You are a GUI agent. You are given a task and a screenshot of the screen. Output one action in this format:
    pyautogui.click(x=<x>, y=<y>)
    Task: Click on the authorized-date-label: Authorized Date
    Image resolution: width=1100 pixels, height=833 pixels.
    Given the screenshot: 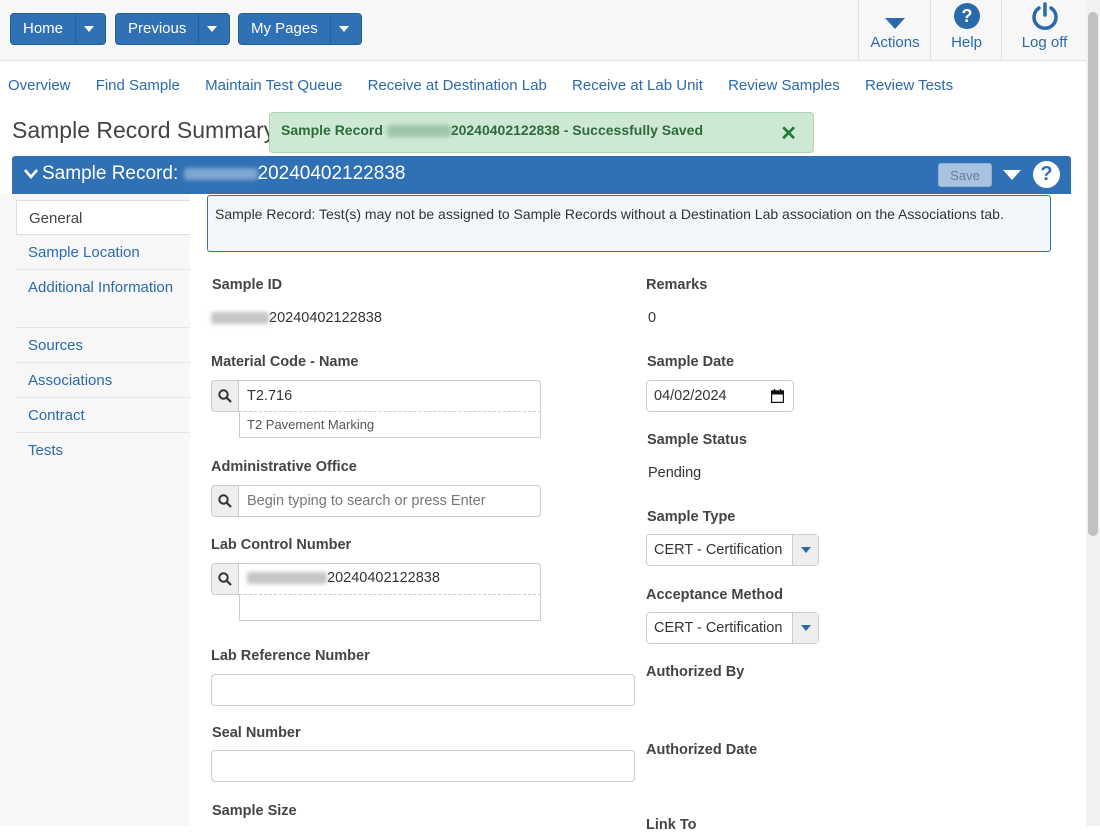 What is the action you would take?
    pyautogui.click(x=702, y=750)
    